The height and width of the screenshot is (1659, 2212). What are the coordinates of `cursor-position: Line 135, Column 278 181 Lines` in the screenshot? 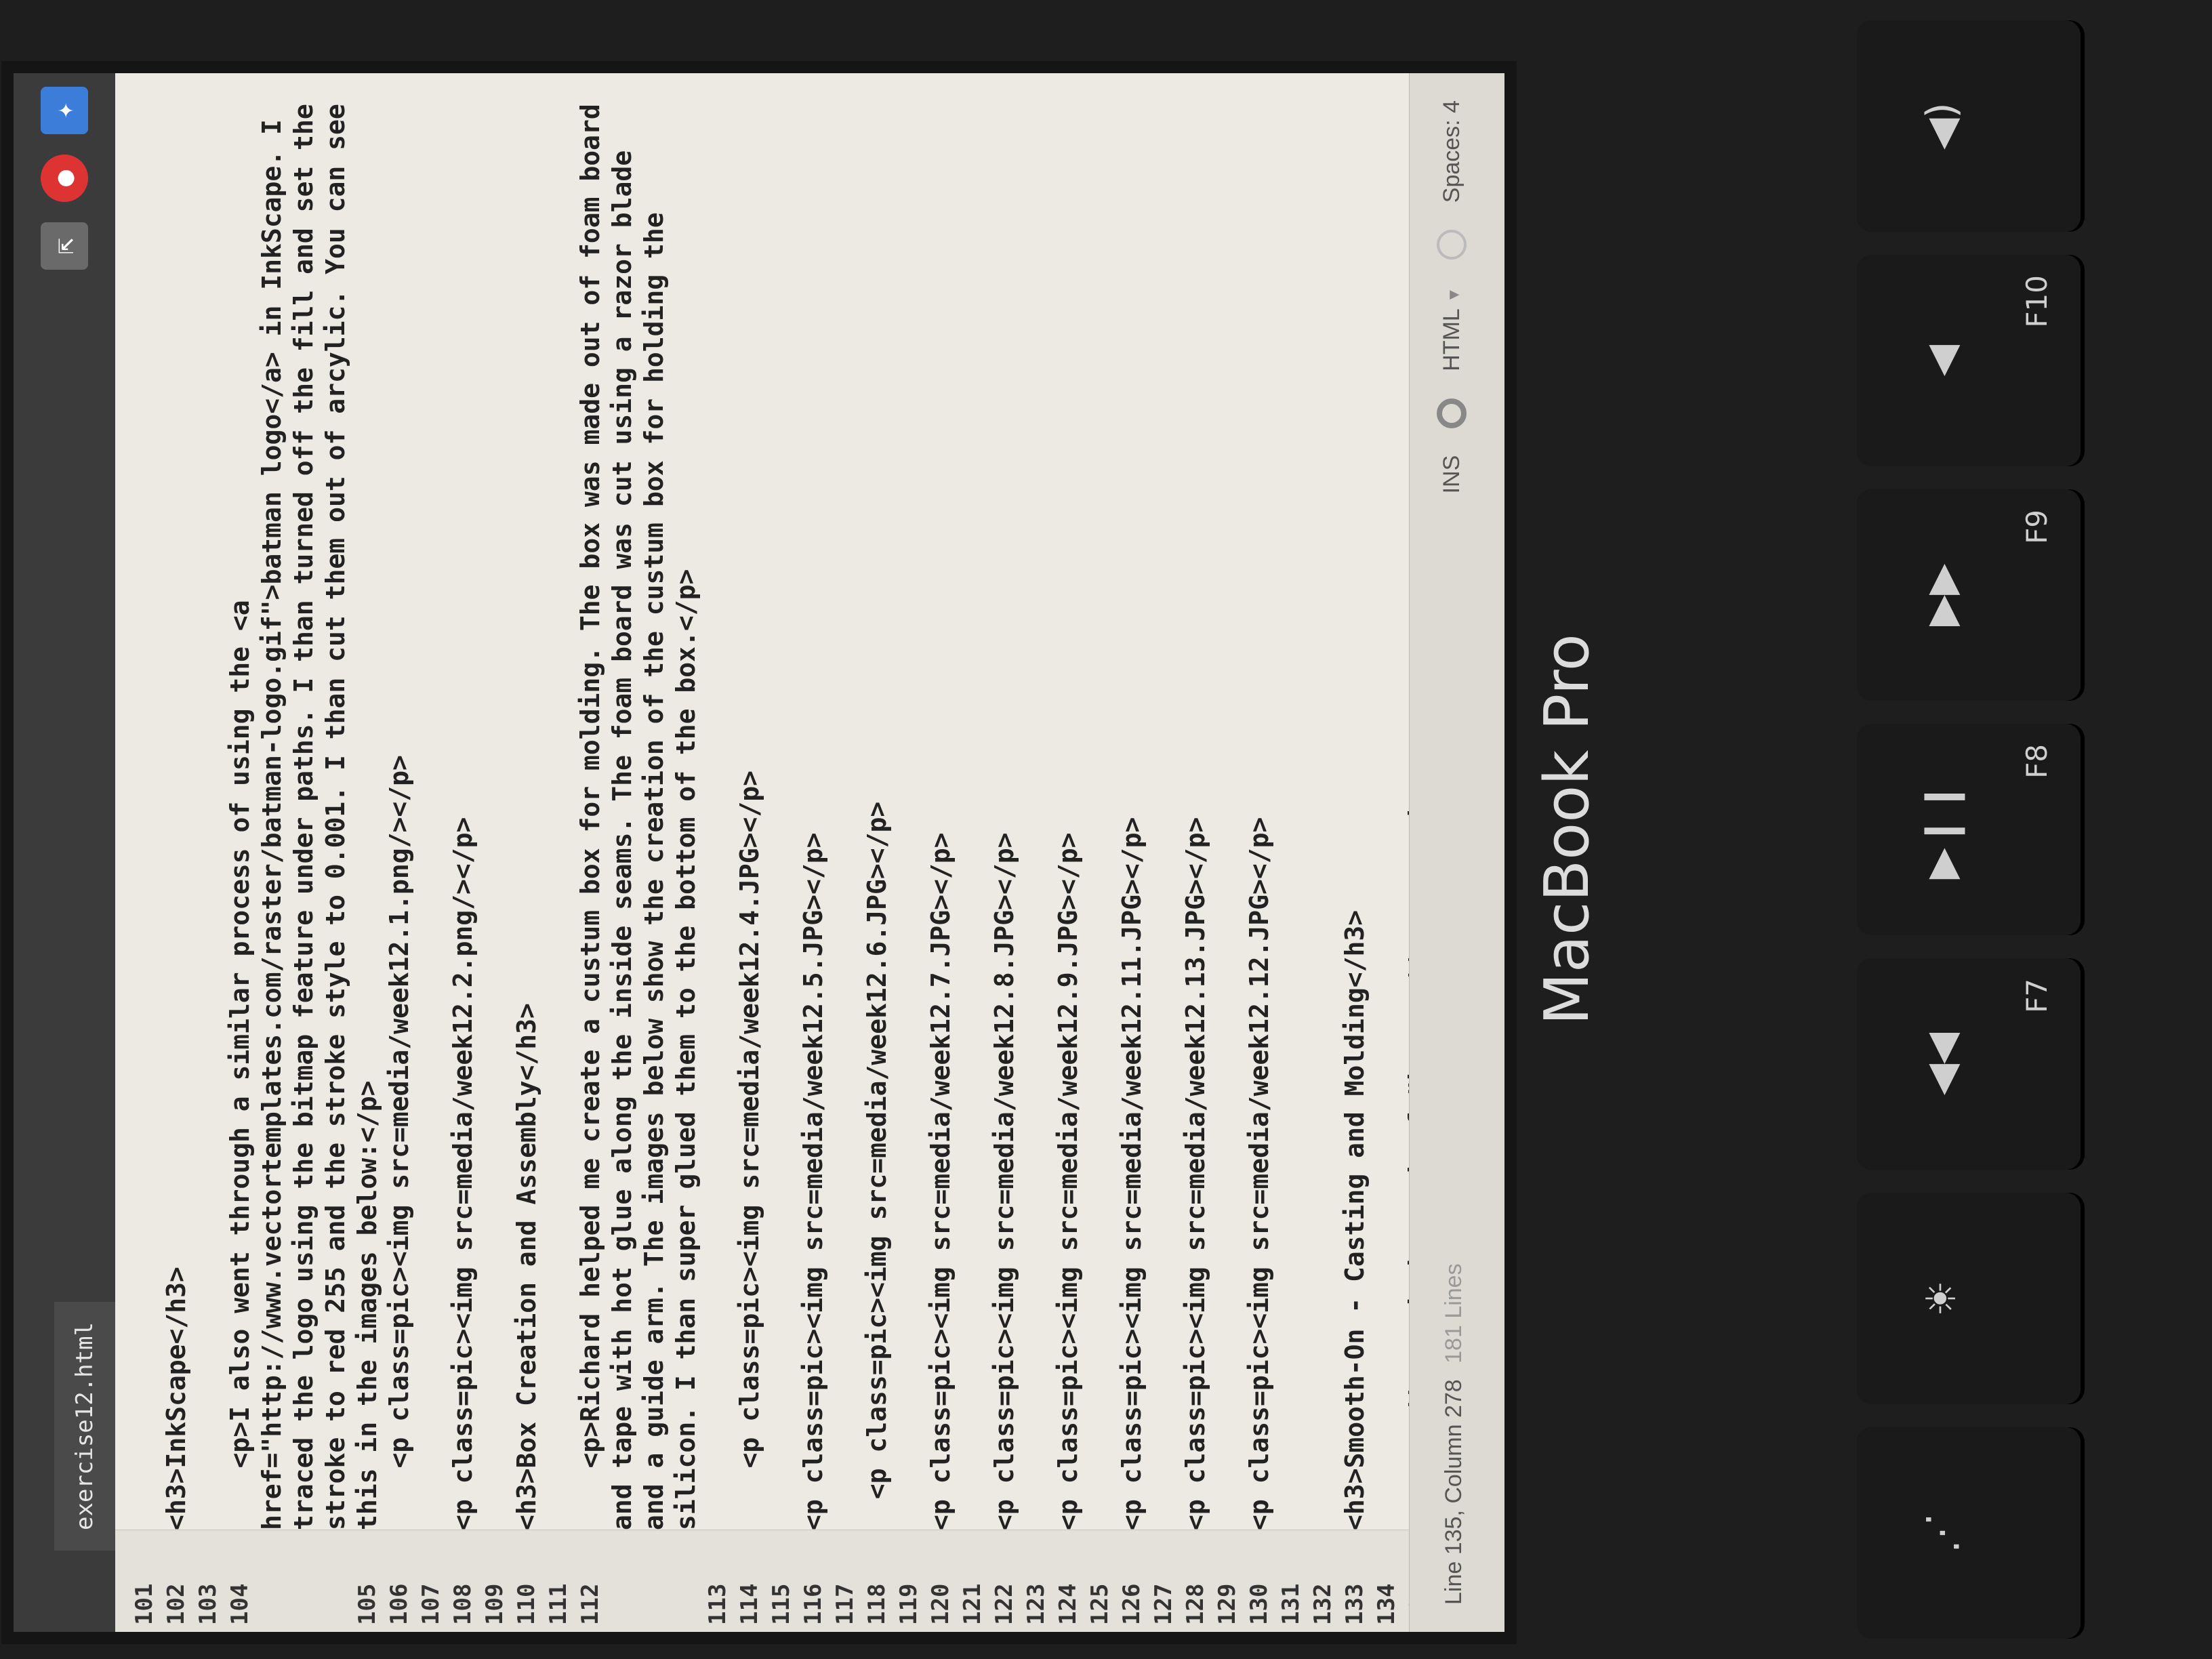 It's located at (1454, 1434).